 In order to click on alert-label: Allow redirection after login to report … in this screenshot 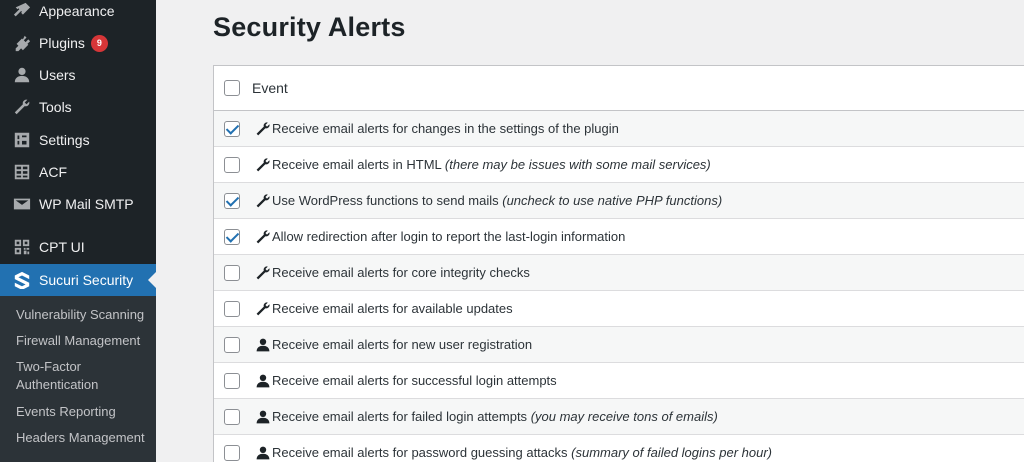, I will do `click(448, 236)`.